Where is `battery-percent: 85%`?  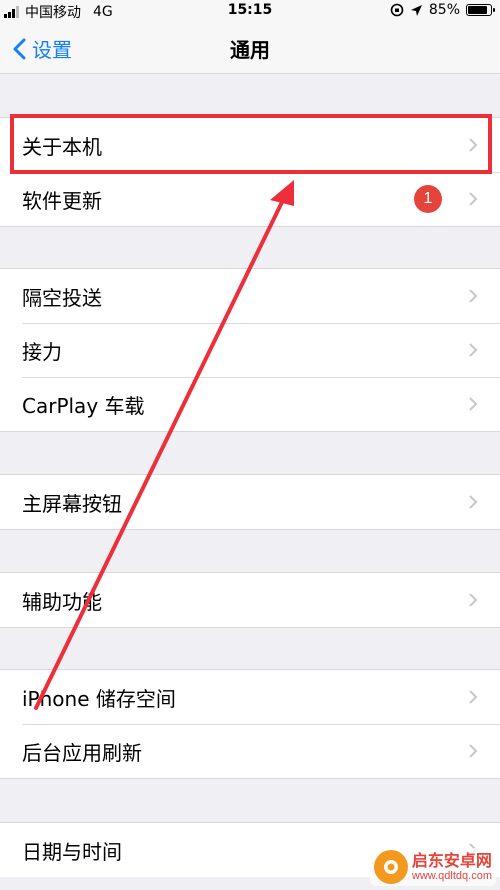
battery-percent: 85% is located at coordinates (444, 10).